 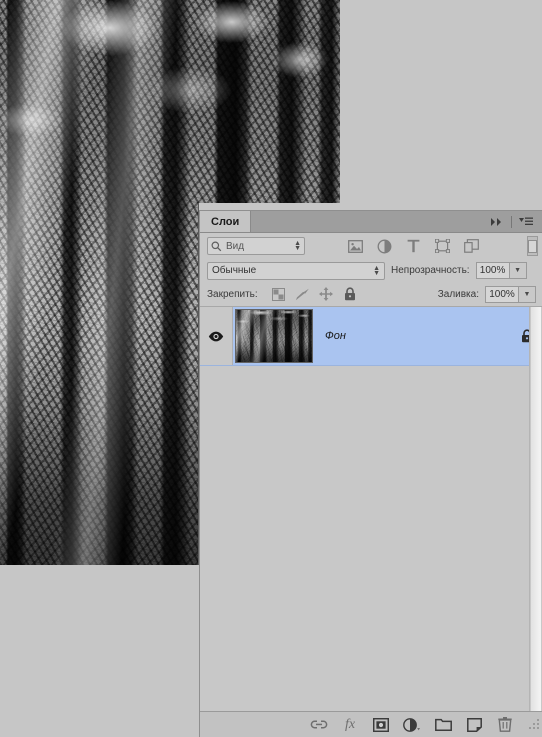 What do you see at coordinates (326, 294) in the screenshot?
I see `lock-position-icon` at bounding box center [326, 294].